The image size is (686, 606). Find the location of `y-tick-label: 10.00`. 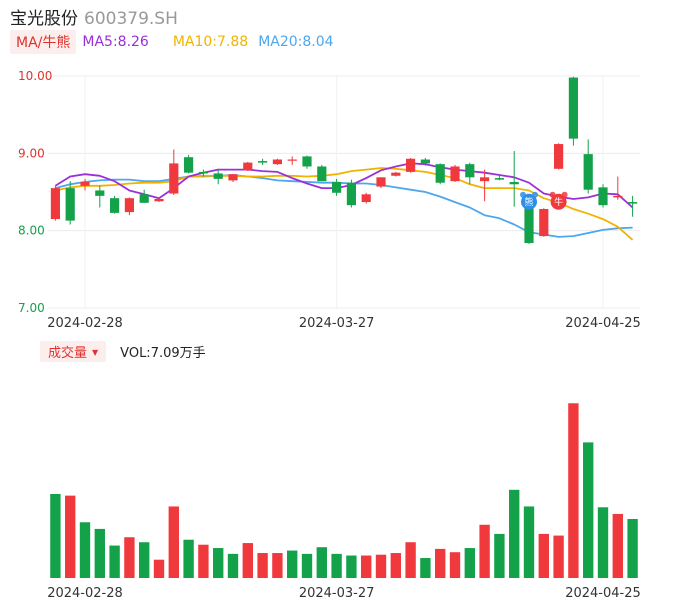

y-tick-label: 10.00 is located at coordinates (35, 76).